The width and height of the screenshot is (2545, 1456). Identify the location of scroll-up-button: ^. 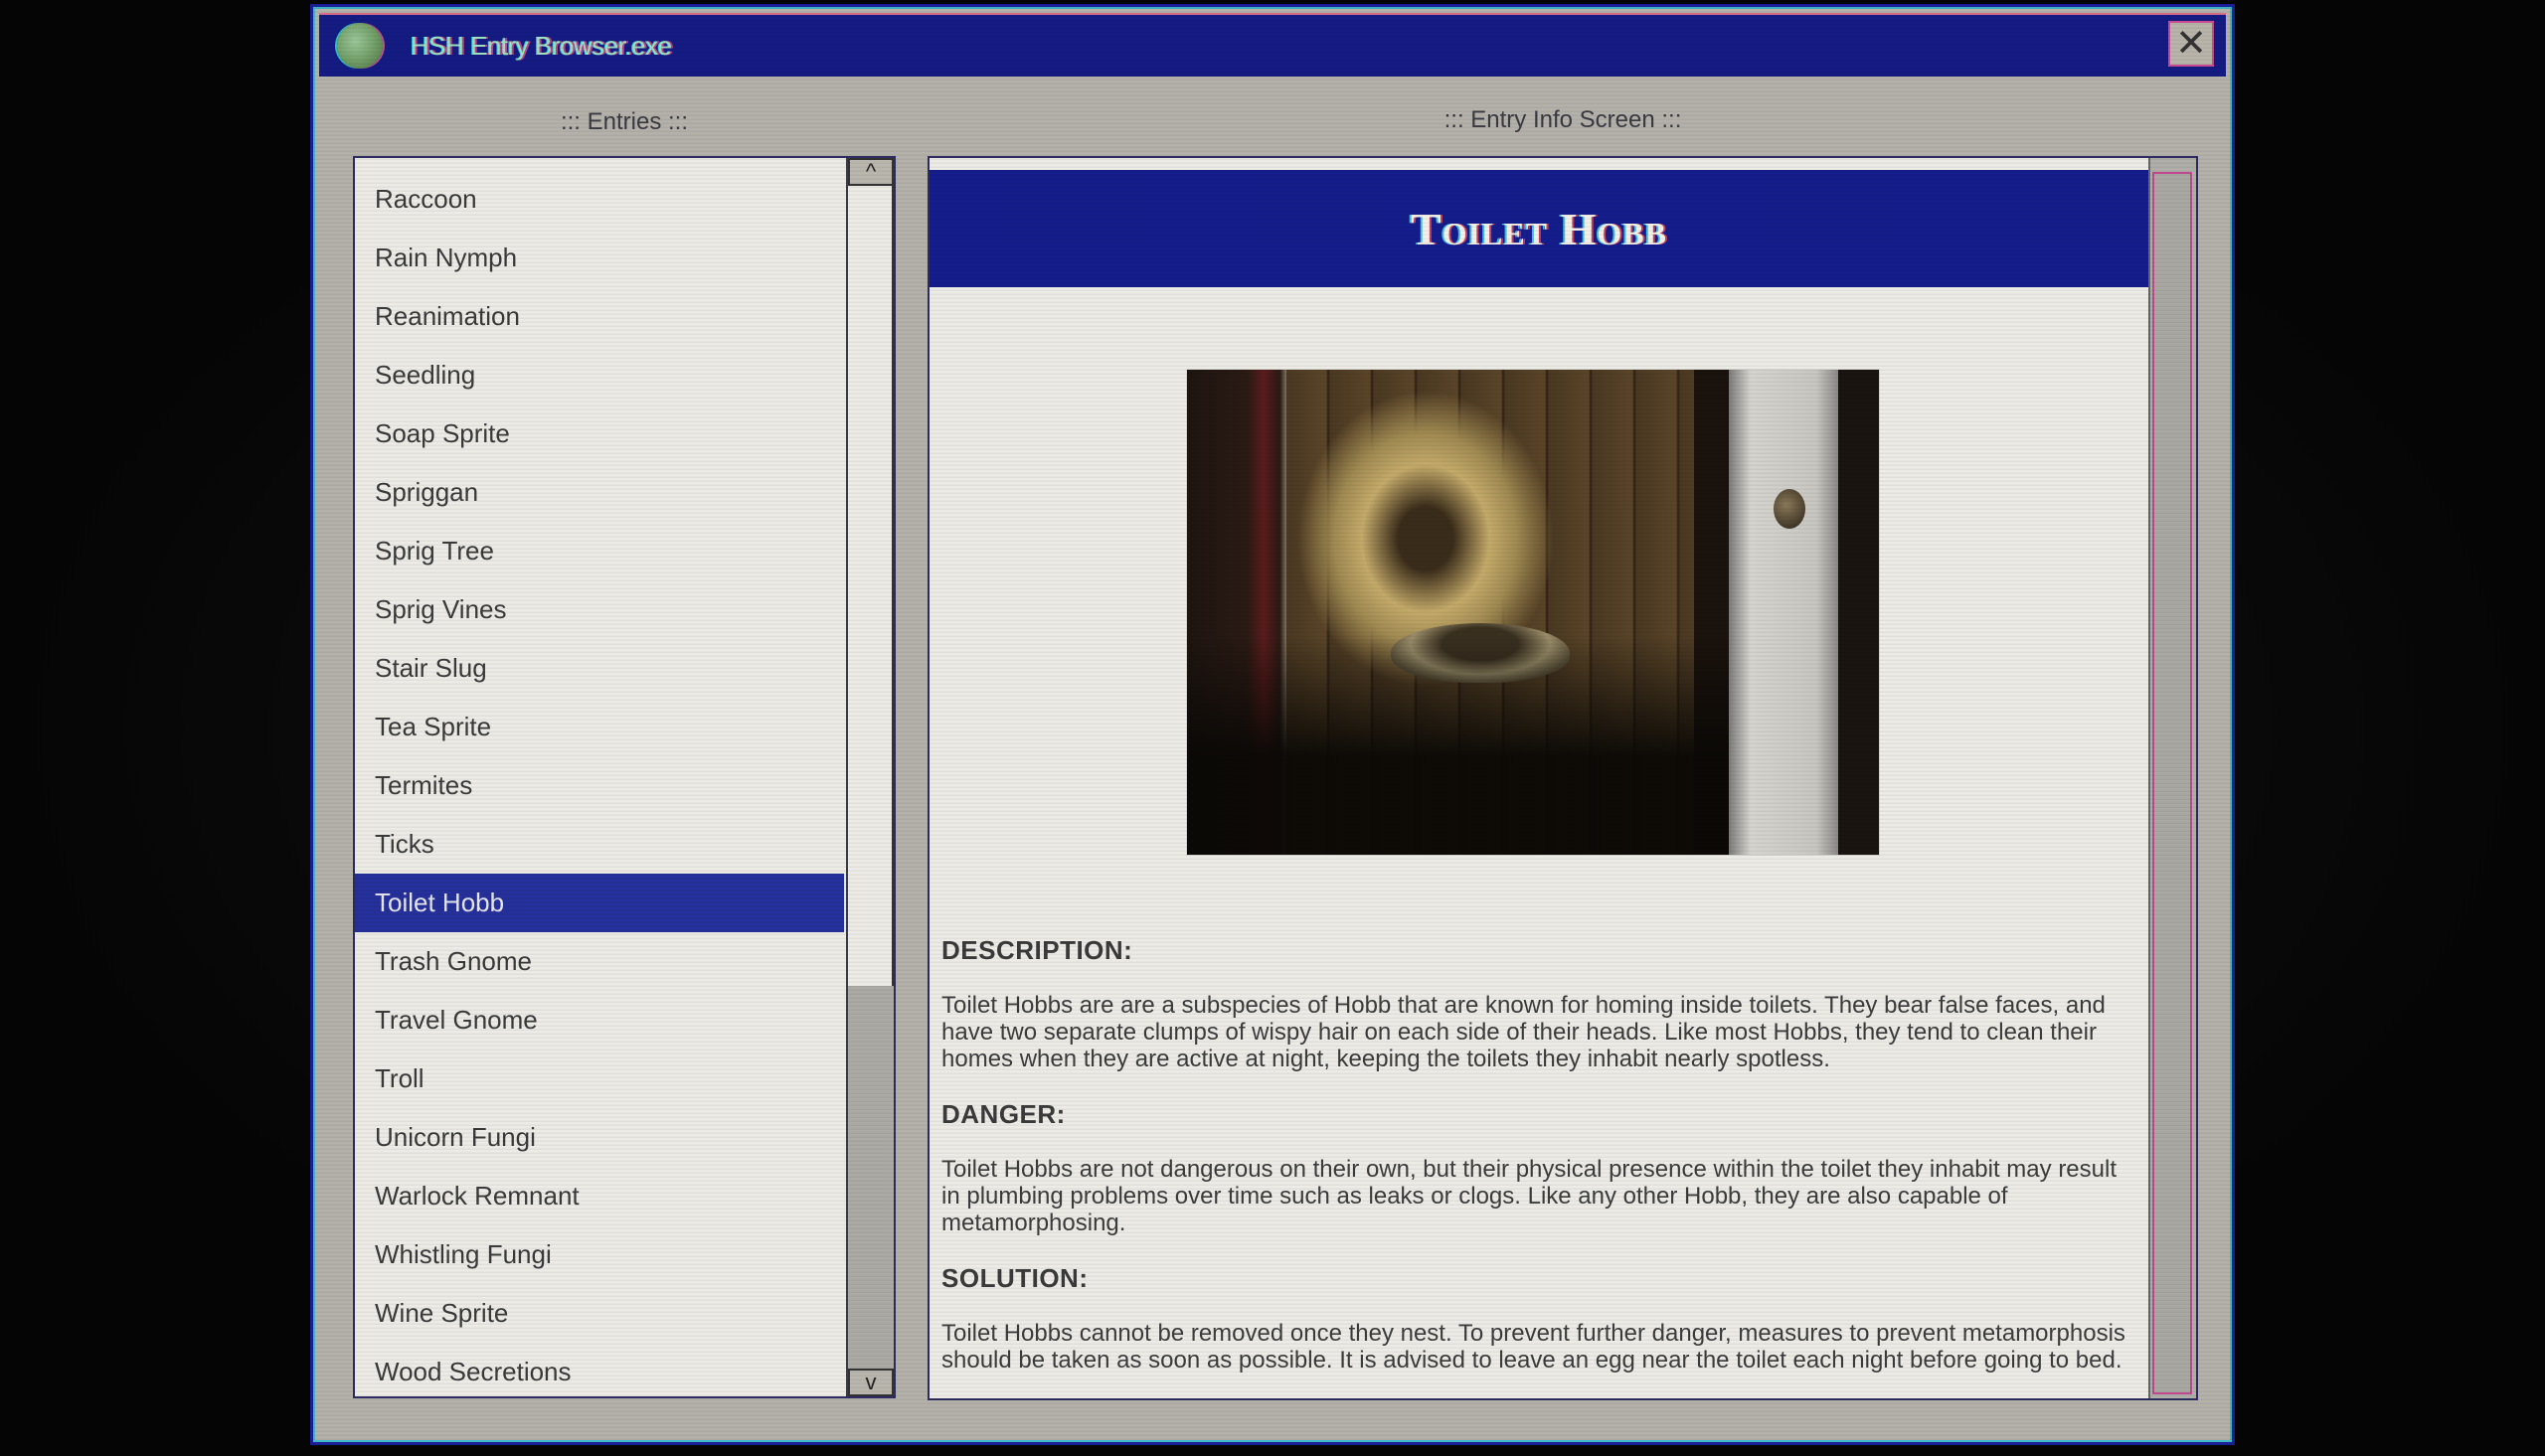
(871, 172).